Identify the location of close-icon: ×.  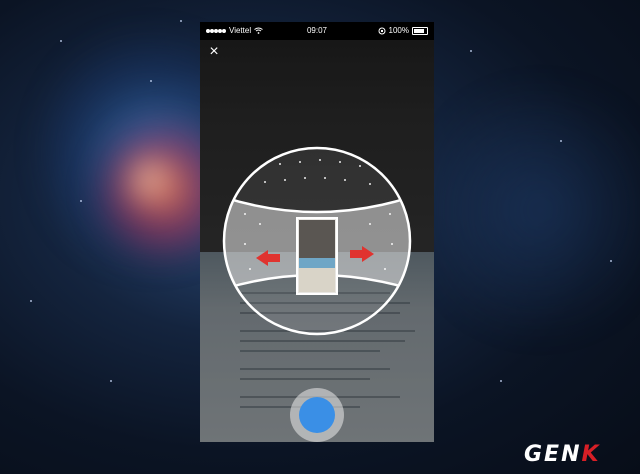
(214, 51).